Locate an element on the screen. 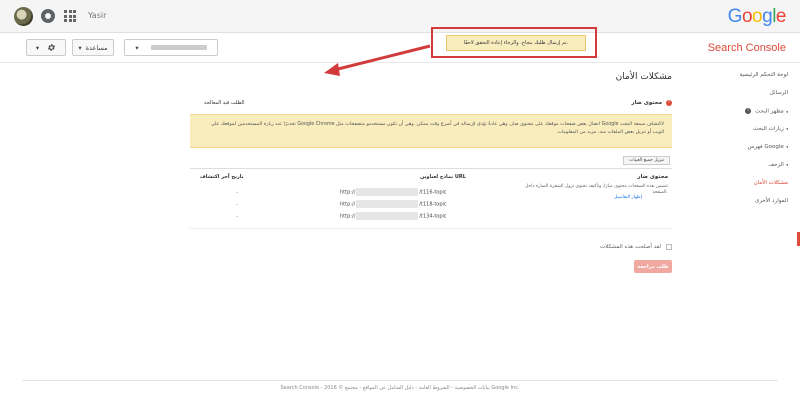  download-samples-button: تنزيل جميع العينات is located at coordinates (646, 160).